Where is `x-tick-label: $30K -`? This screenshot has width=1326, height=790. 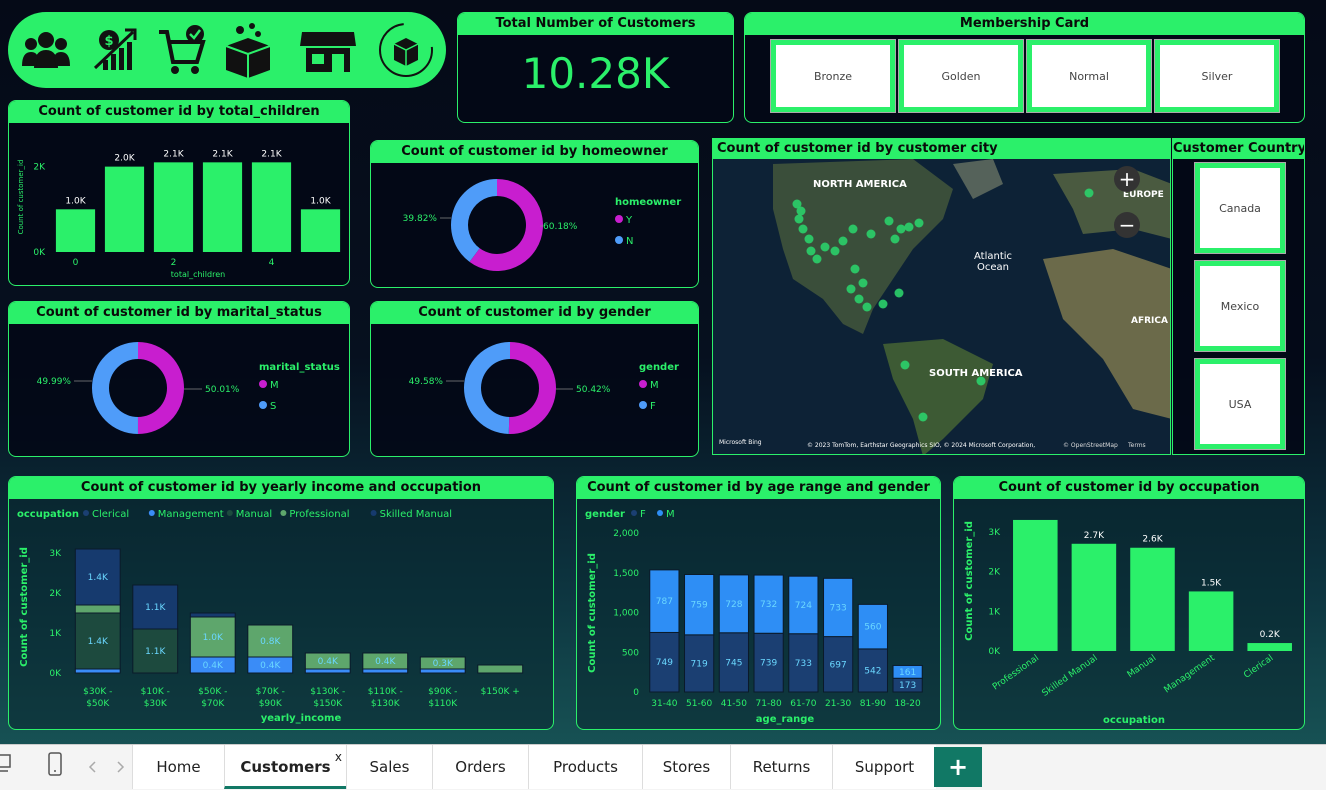
x-tick-label: $30K - is located at coordinates (97, 692).